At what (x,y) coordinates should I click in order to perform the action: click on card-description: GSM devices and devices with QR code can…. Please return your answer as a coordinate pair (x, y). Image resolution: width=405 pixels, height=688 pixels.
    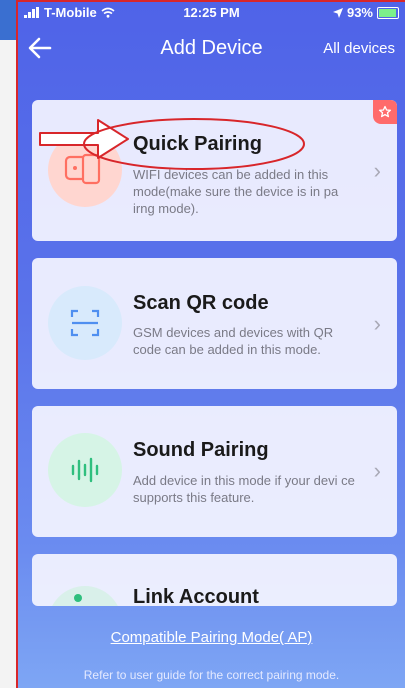
    Looking at the image, I should click on (233, 341).